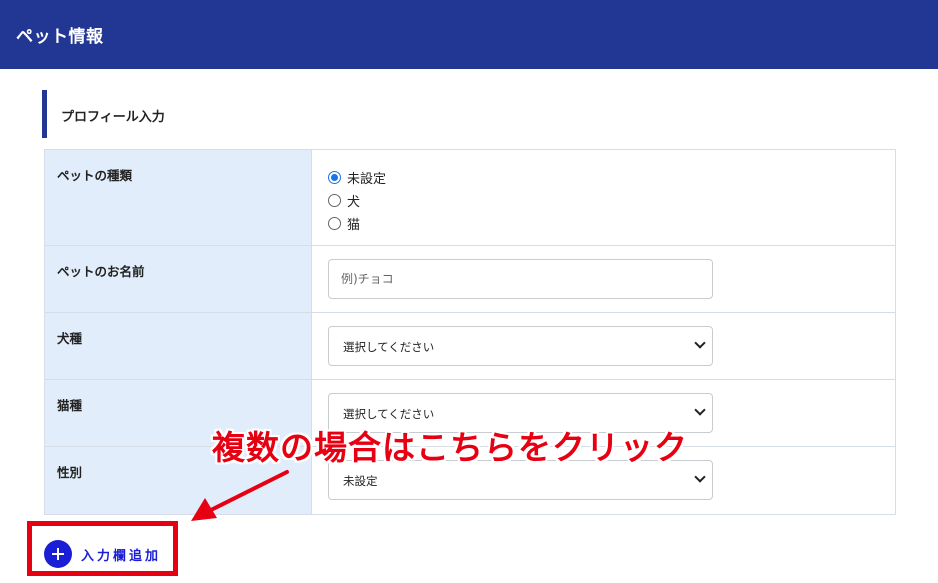 The width and height of the screenshot is (938, 583). What do you see at coordinates (469, 34) in the screenshot?
I see `page-header: ペット情報` at bounding box center [469, 34].